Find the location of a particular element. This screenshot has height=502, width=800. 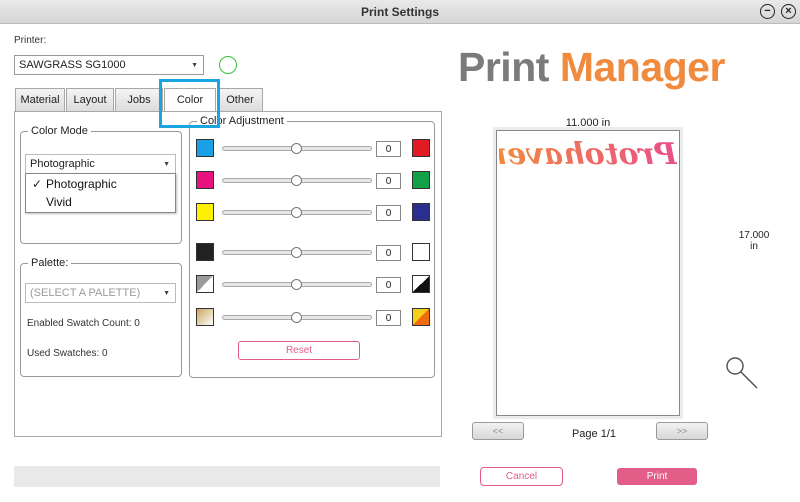

color-mode-title: Color Mode is located at coordinates (59, 131).